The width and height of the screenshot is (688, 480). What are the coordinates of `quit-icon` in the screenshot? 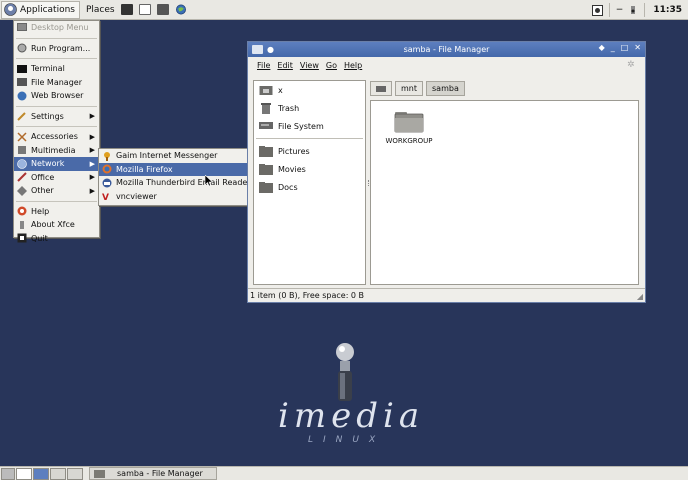 It's located at (22, 238).